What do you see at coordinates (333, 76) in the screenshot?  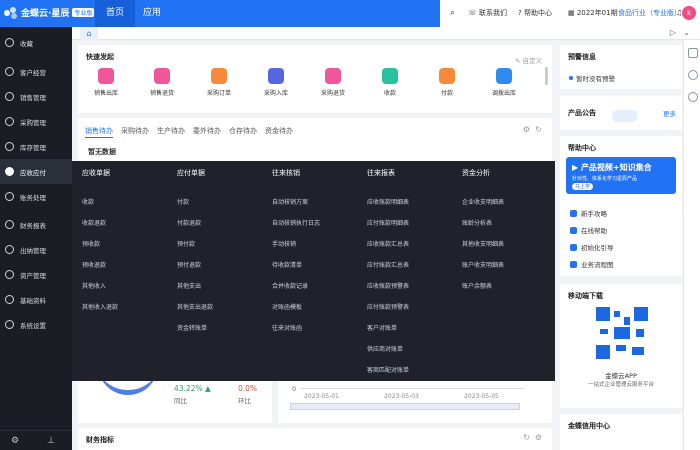 I see `purchase-return-icon` at bounding box center [333, 76].